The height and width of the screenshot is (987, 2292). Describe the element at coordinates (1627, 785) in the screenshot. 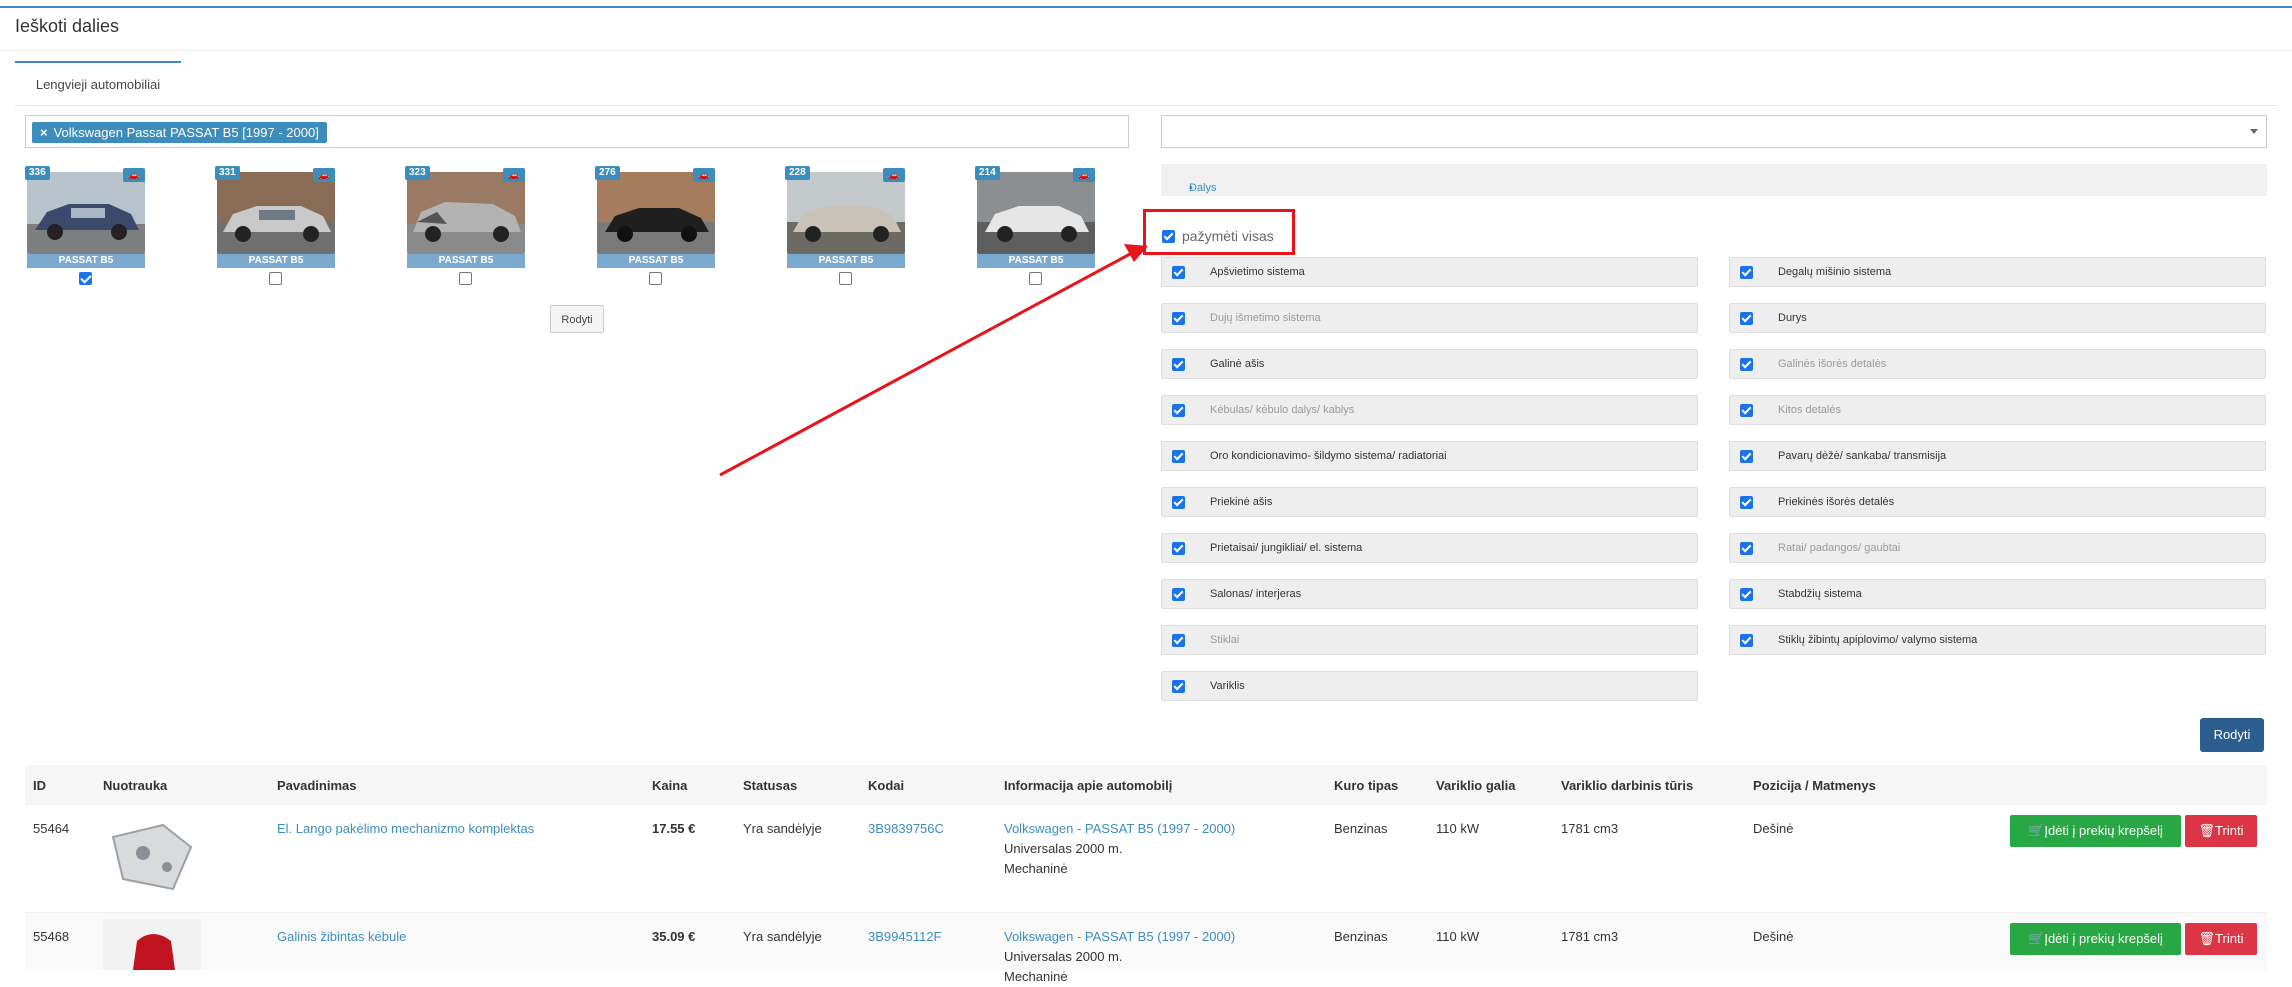

I see `column-header-volume: Variklio darbinis tūris` at that location.